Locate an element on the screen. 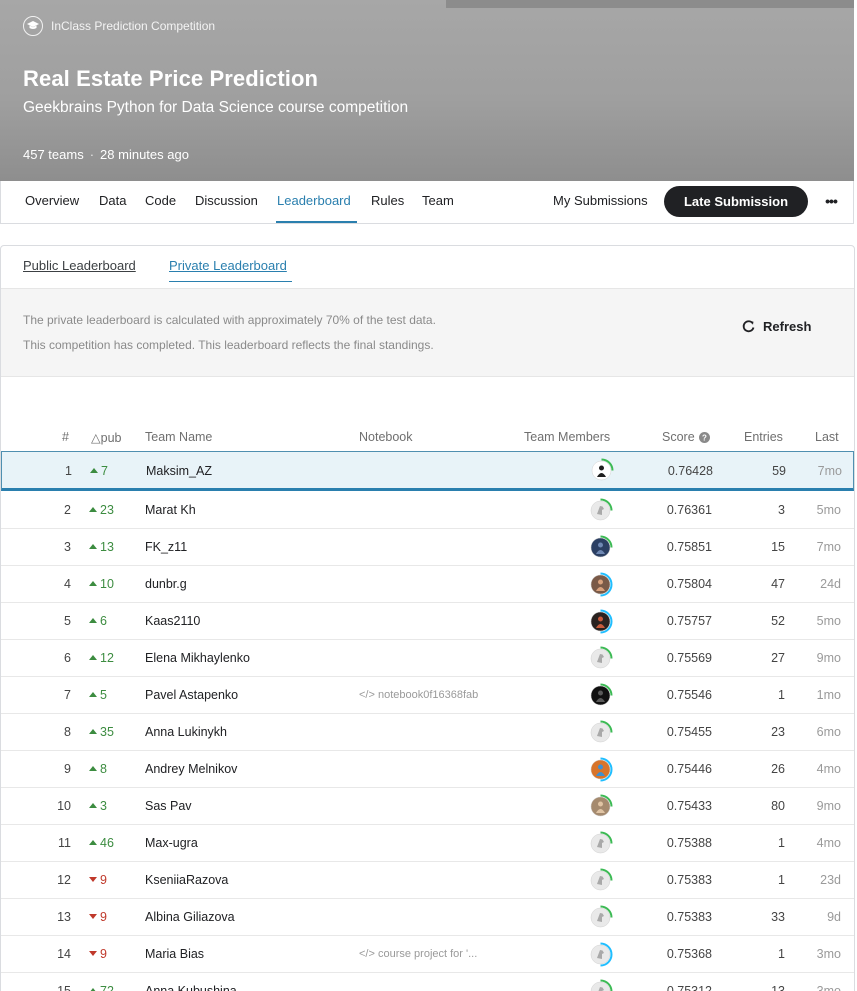 This screenshot has width=857, height=991. delta-value: 3 is located at coordinates (103, 806).